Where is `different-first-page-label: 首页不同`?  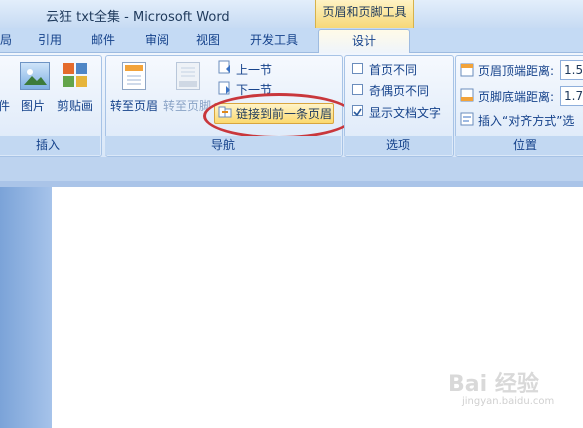
different-first-page-label: 首页不同 is located at coordinates (393, 69).